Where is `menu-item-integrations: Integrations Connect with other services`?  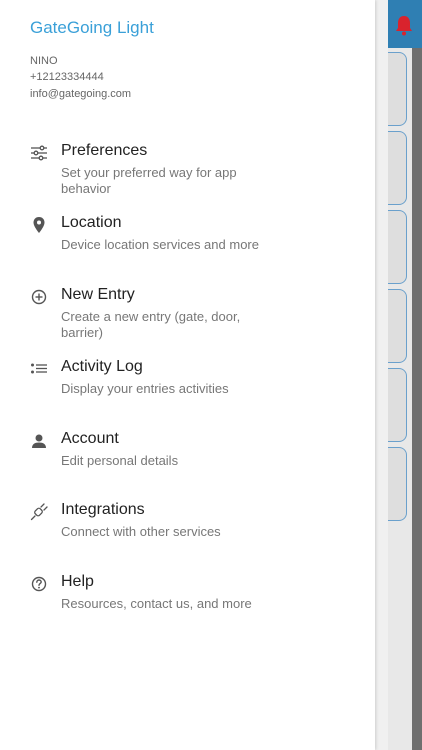 menu-item-integrations: Integrations Connect with other services is located at coordinates (187, 531).